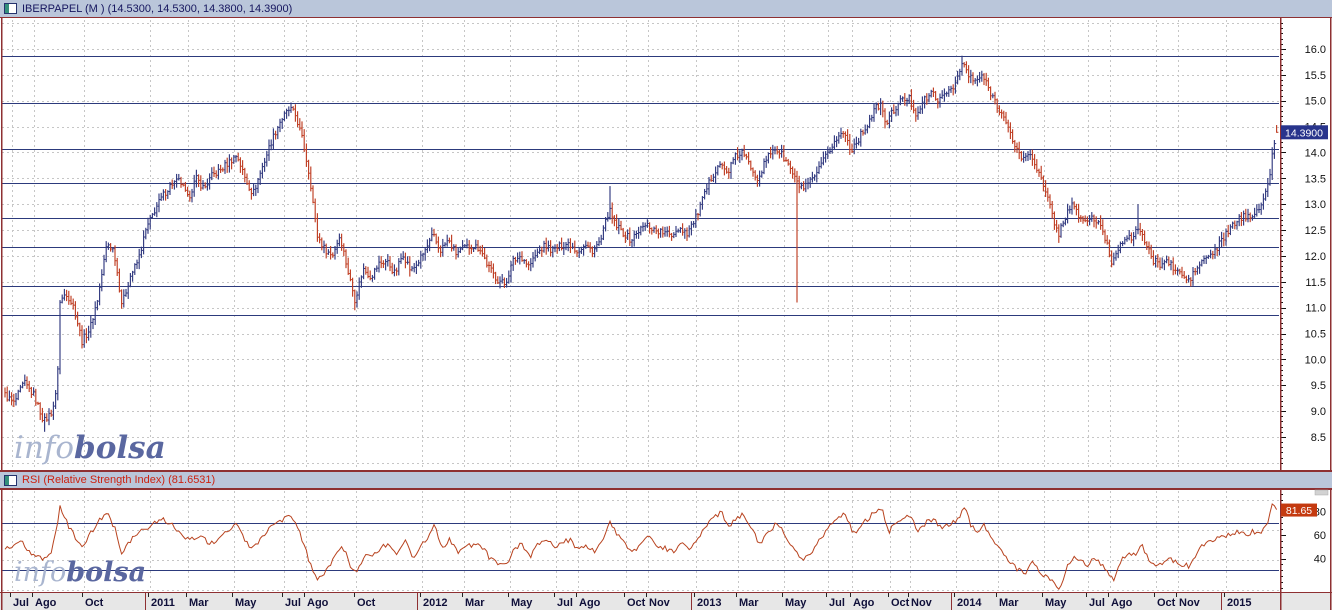 The image size is (1332, 610). I want to click on price-axis-label: 14.0, so click(1315, 153).